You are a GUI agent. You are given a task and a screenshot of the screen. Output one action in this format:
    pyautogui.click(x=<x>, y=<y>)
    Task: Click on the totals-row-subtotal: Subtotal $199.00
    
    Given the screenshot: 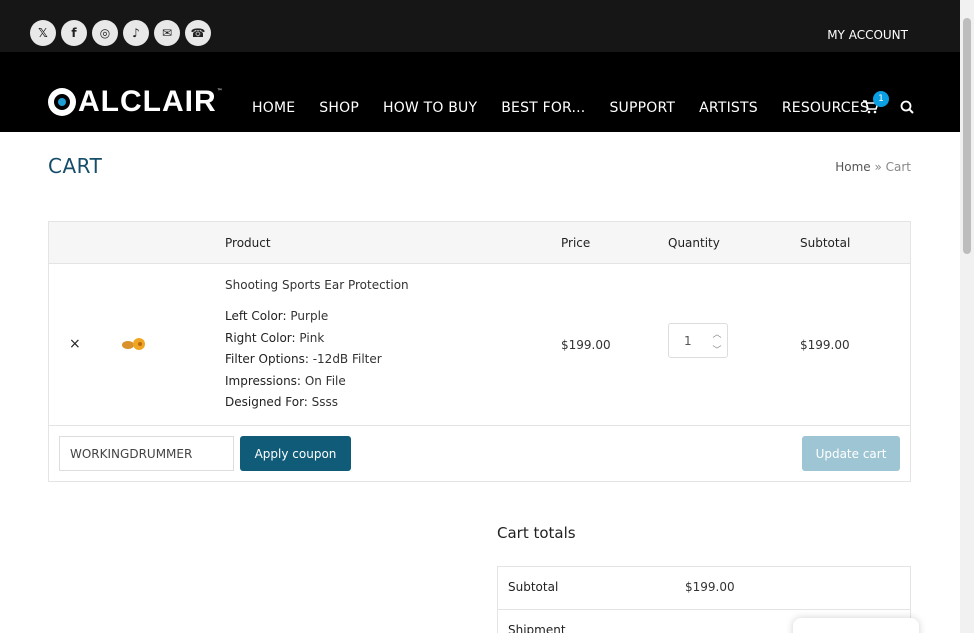 What is the action you would take?
    pyautogui.click(x=704, y=588)
    